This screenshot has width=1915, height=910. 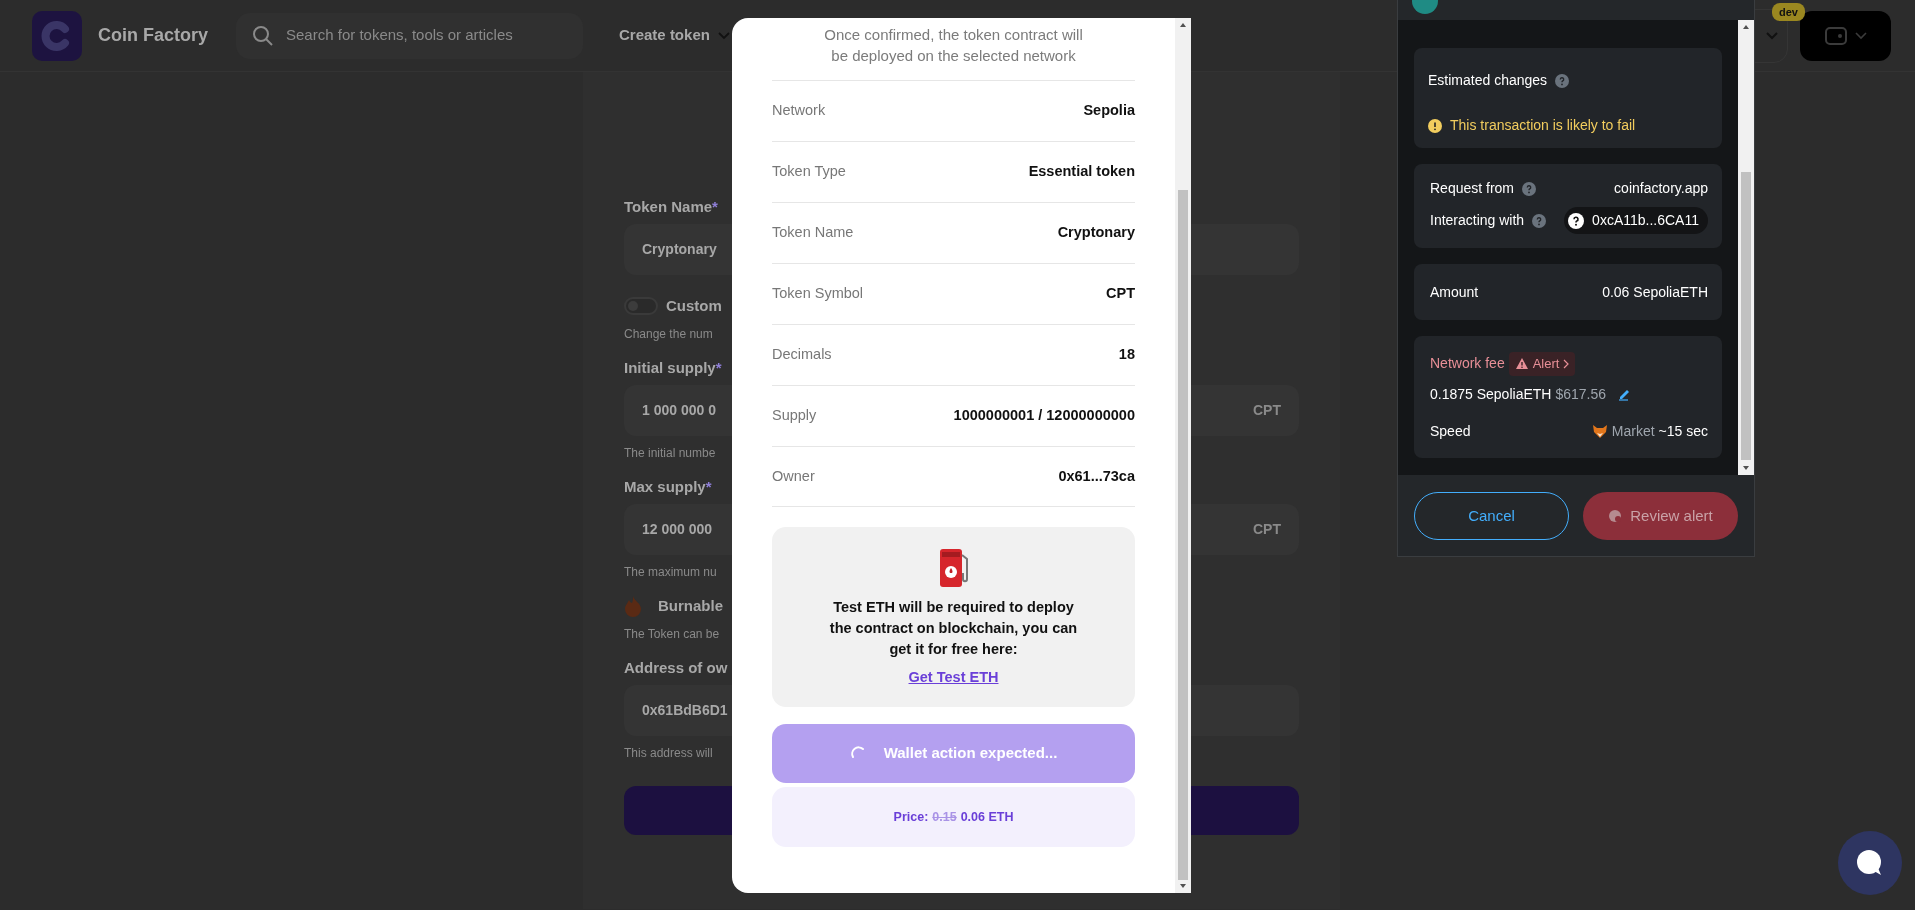 What do you see at coordinates (1081, 172) in the screenshot?
I see `row-value: Essential token` at bounding box center [1081, 172].